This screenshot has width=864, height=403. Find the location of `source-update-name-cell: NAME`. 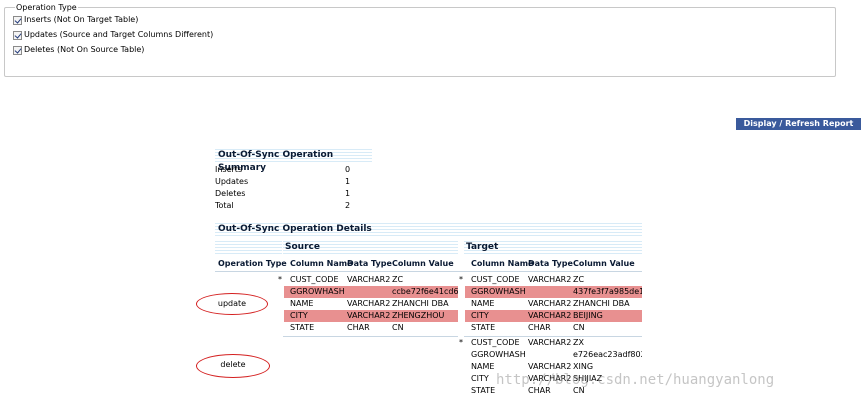

source-update-name-cell: NAME is located at coordinates (302, 303).